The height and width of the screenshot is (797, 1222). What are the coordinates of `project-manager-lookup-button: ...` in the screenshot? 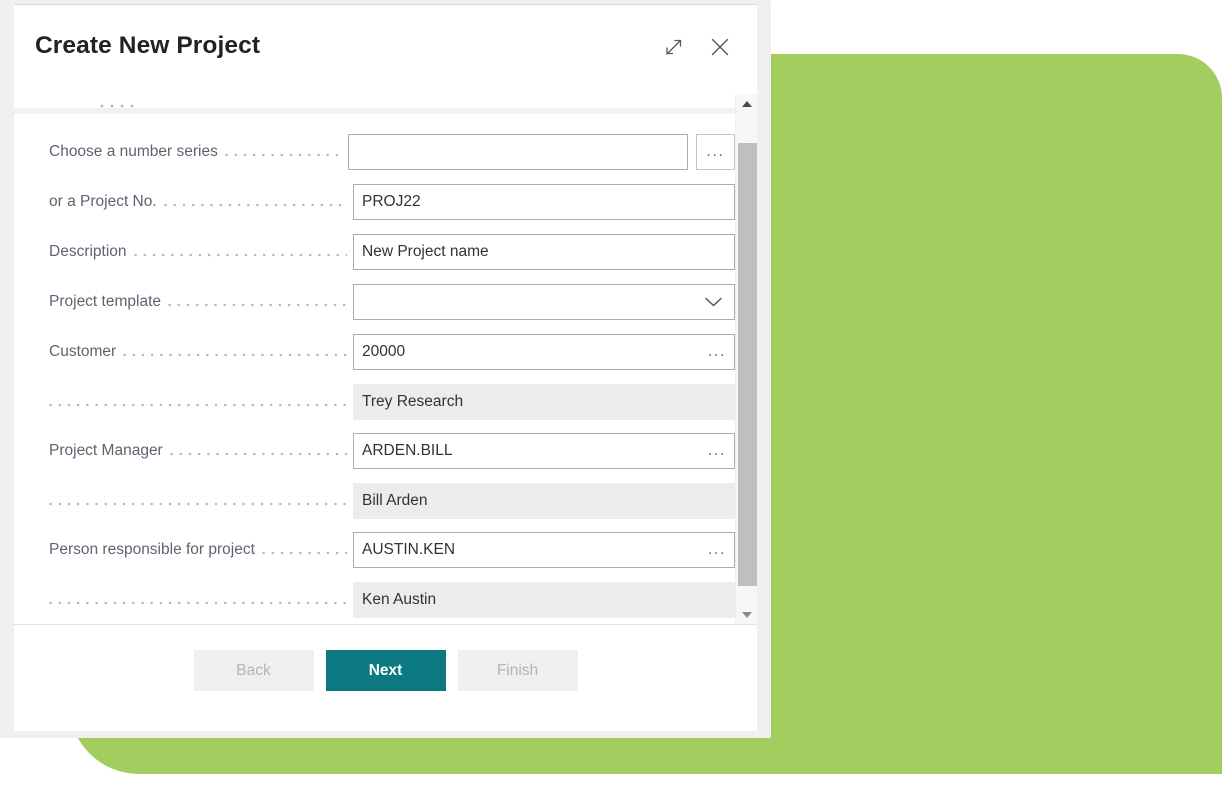 It's located at (717, 451).